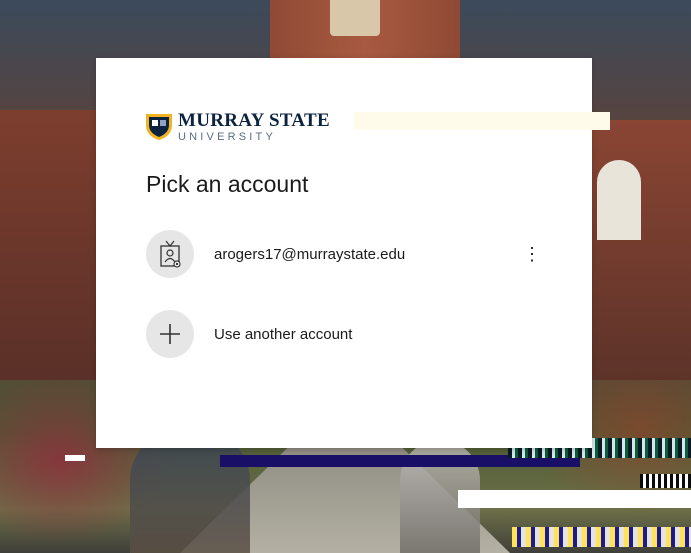  Describe the element at coordinates (619, 200) in the screenshot. I see `bg-arch-window` at that location.